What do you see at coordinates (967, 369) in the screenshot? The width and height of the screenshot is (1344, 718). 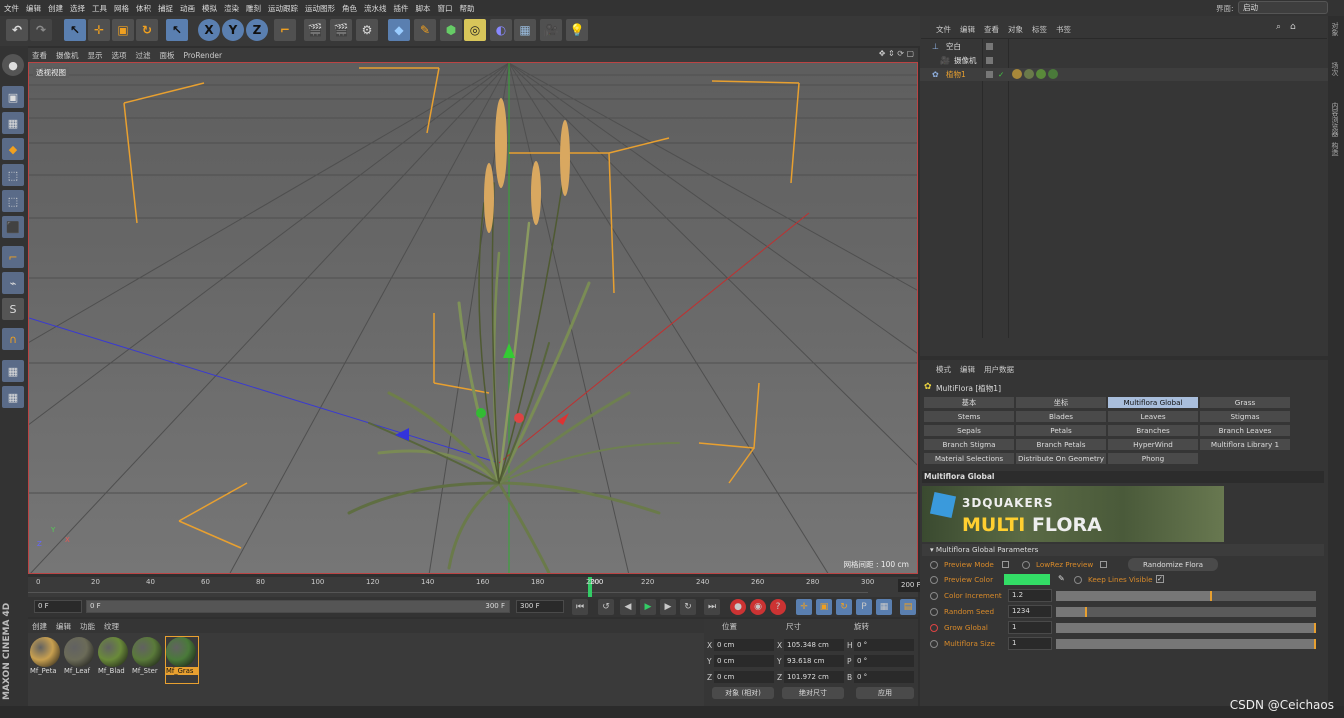 I see `attribute-menu-item: 编辑` at bounding box center [967, 369].